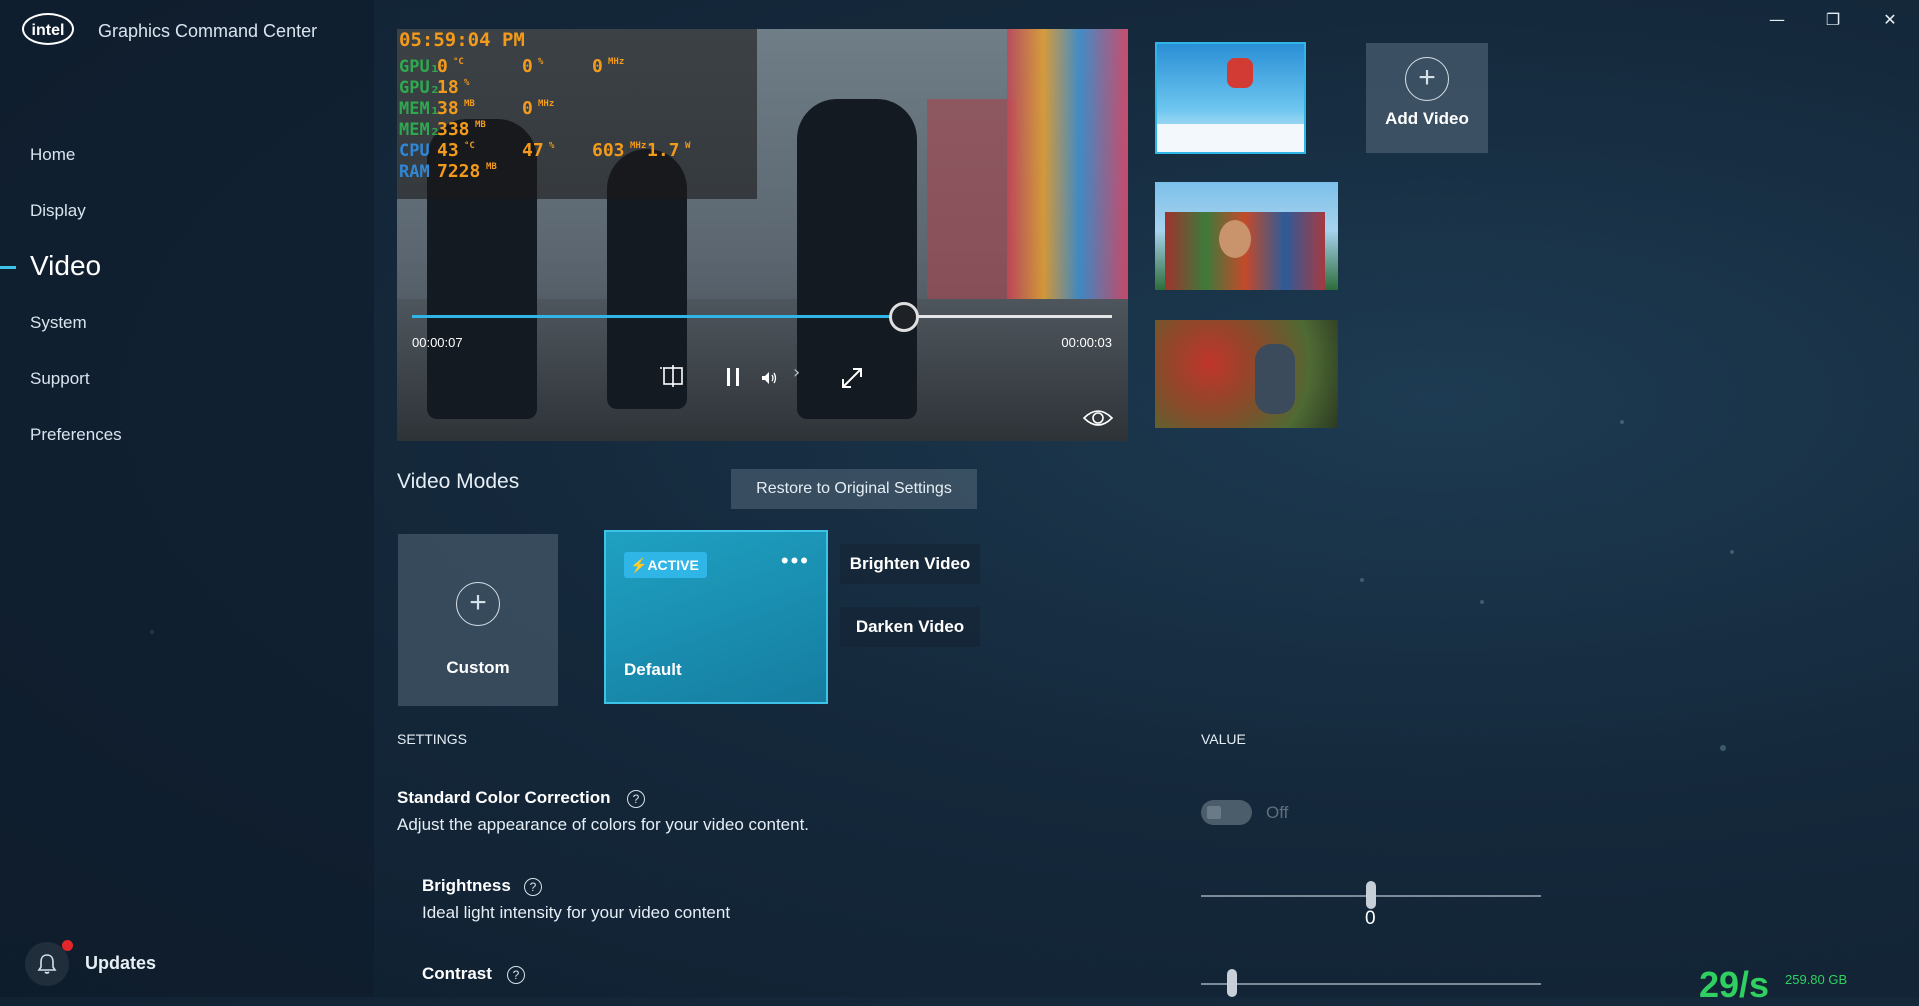 This screenshot has height=1006, width=1919. What do you see at coordinates (910, 627) in the screenshot?
I see `darken-video-preset: Darken Video` at bounding box center [910, 627].